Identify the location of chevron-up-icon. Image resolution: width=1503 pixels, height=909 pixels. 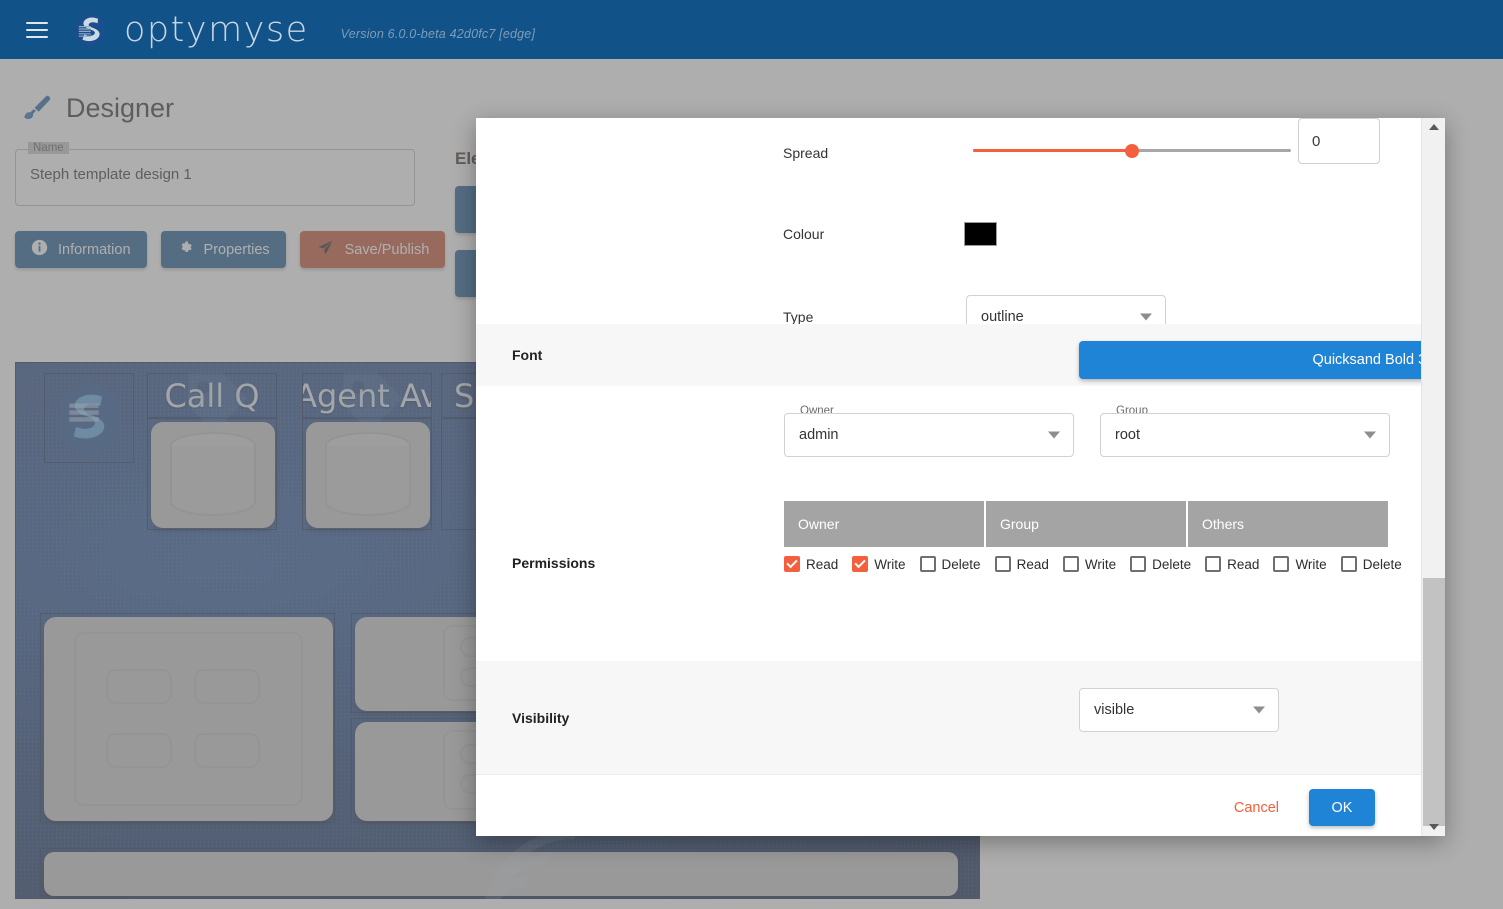
(1434, 127).